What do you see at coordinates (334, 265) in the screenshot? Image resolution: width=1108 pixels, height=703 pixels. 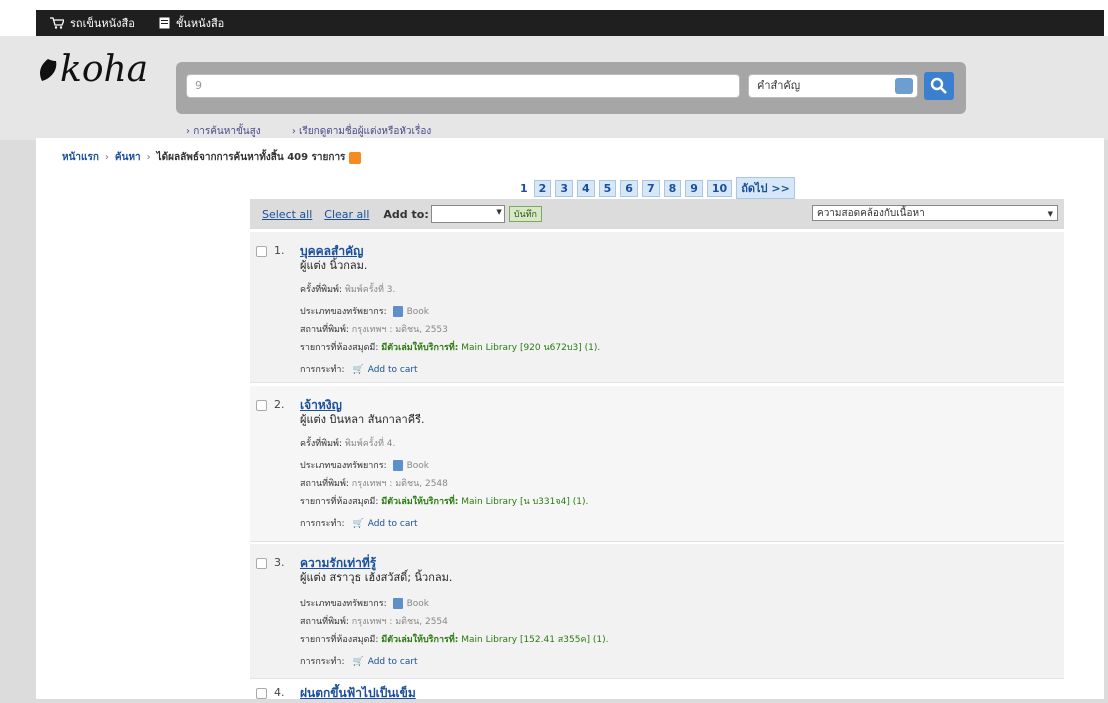 I see `result-author: ผู้แต่ง นิ้วกลม.` at bounding box center [334, 265].